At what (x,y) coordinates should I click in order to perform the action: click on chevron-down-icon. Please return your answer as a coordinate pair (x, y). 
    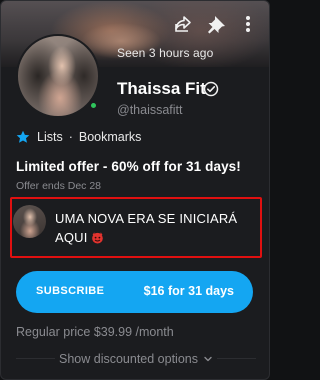
    Looking at the image, I should click on (208, 359).